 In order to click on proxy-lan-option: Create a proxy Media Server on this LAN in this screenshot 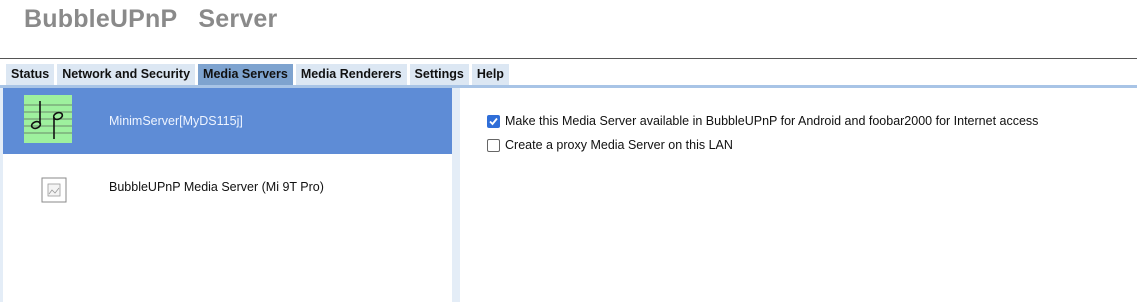, I will do `click(610, 145)`.